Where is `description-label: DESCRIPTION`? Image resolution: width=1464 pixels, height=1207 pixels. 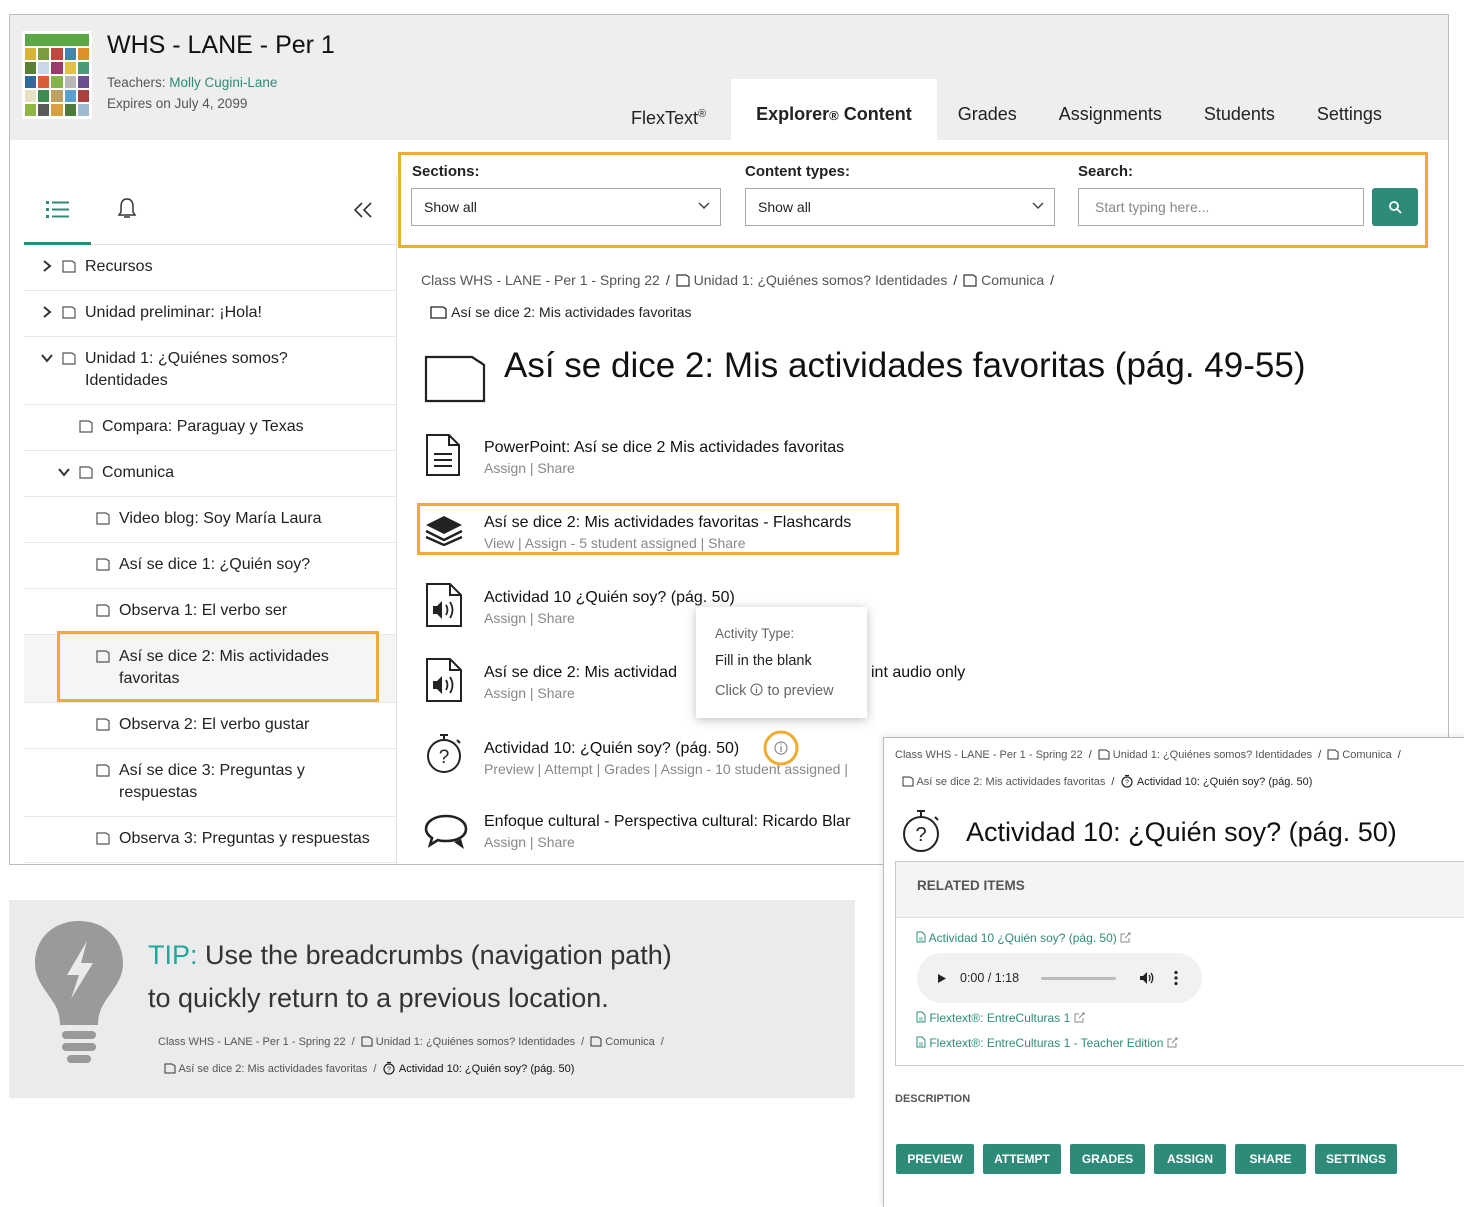 description-label: DESCRIPTION is located at coordinates (933, 1099).